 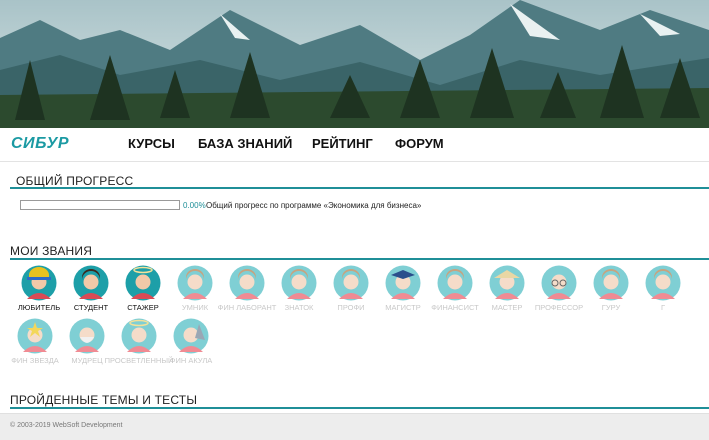 I want to click on nav-courses: КУРСЫ, so click(x=151, y=143).